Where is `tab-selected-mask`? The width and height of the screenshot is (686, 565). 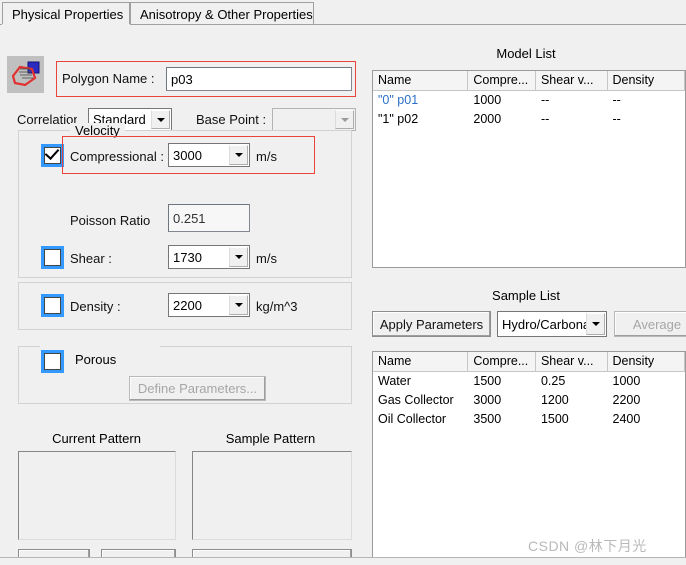
tab-selected-mask is located at coordinates (66, 25).